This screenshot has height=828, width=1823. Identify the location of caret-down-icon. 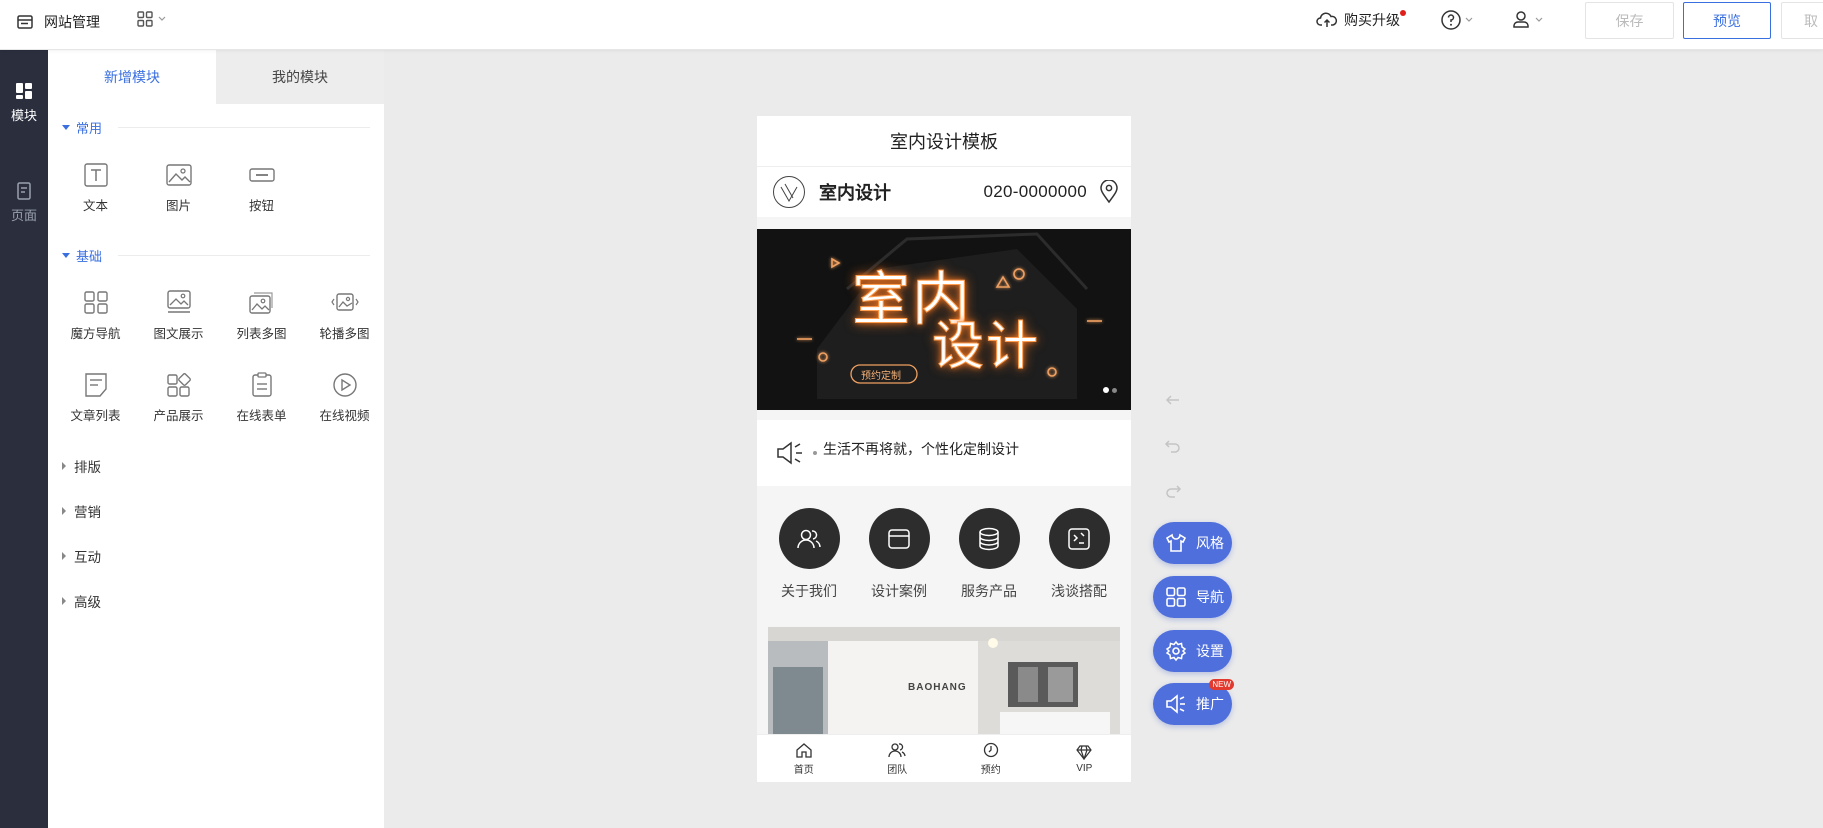
(66, 255).